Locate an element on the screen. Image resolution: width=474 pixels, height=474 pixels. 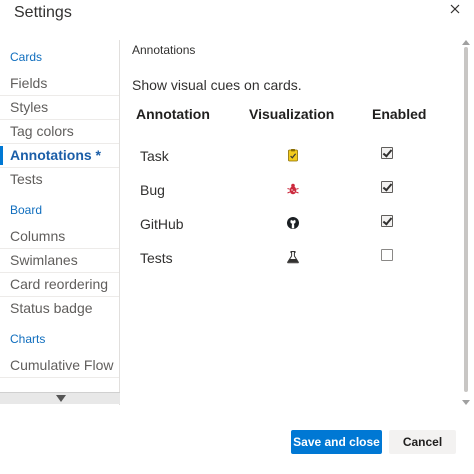
close-icon is located at coordinates (455, 9).